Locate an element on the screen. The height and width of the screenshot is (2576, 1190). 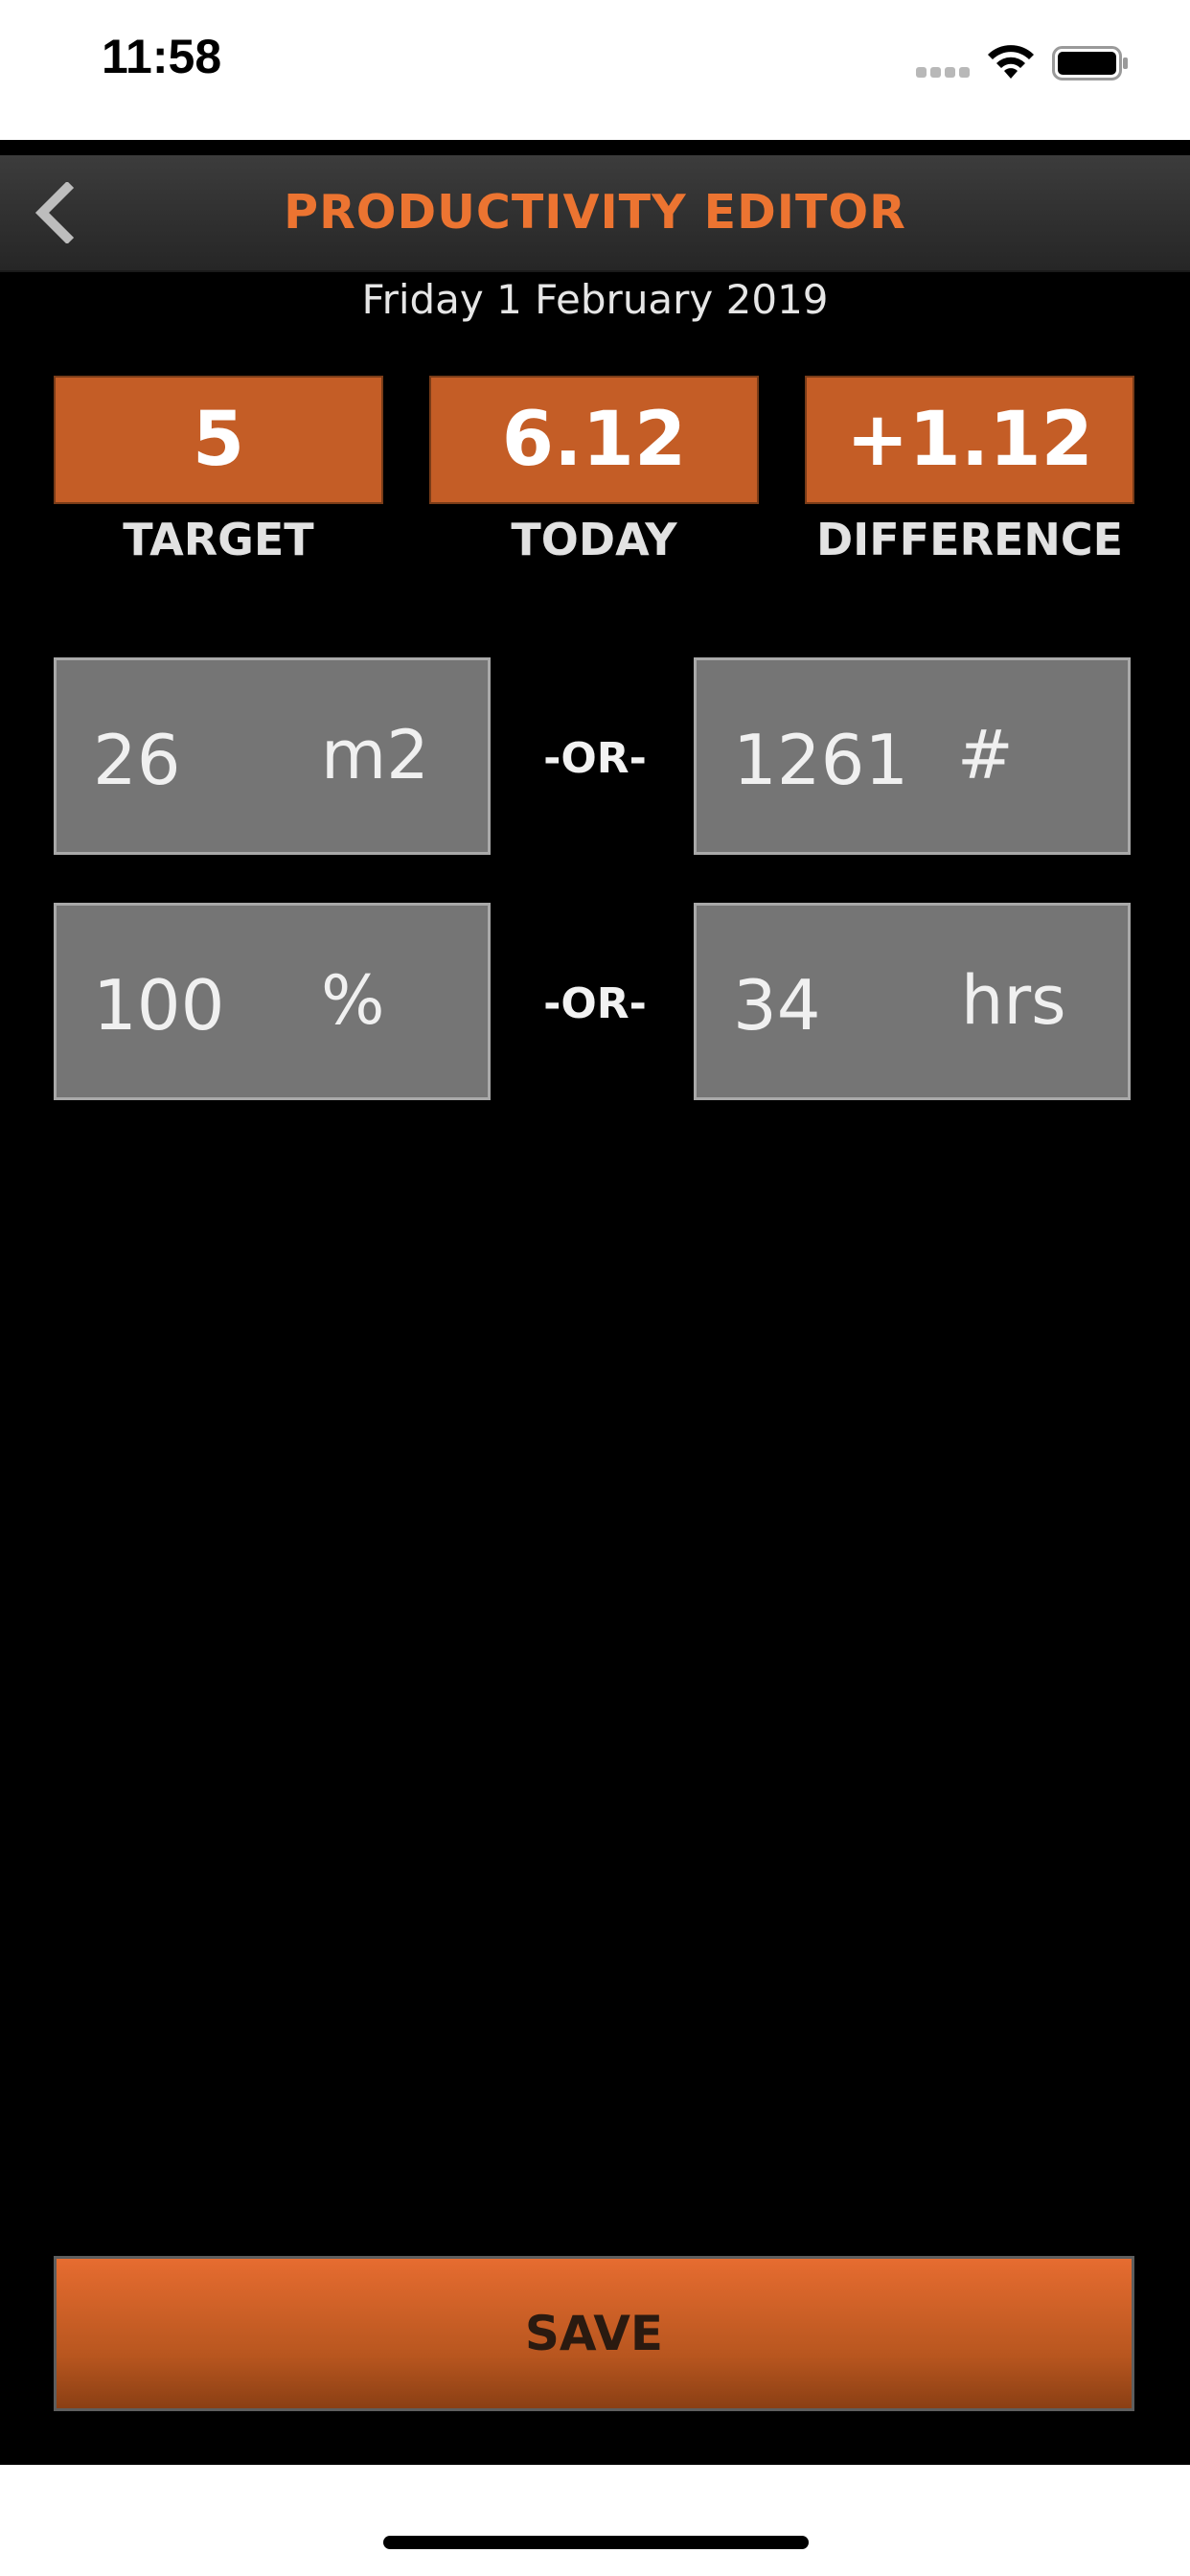
hours-unit: hrs is located at coordinates (1014, 1000).